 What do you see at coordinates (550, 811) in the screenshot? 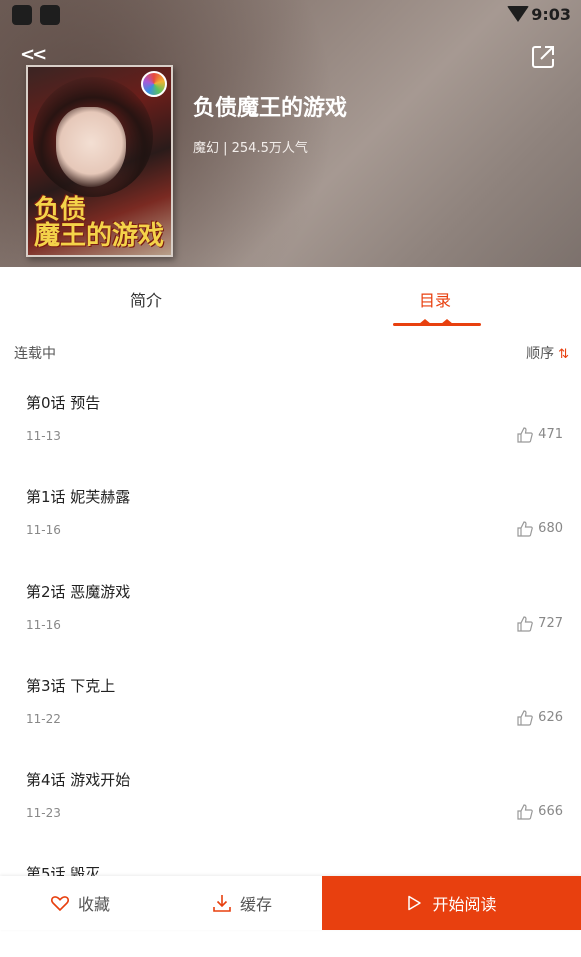
I see `chapter-likes: 666` at bounding box center [550, 811].